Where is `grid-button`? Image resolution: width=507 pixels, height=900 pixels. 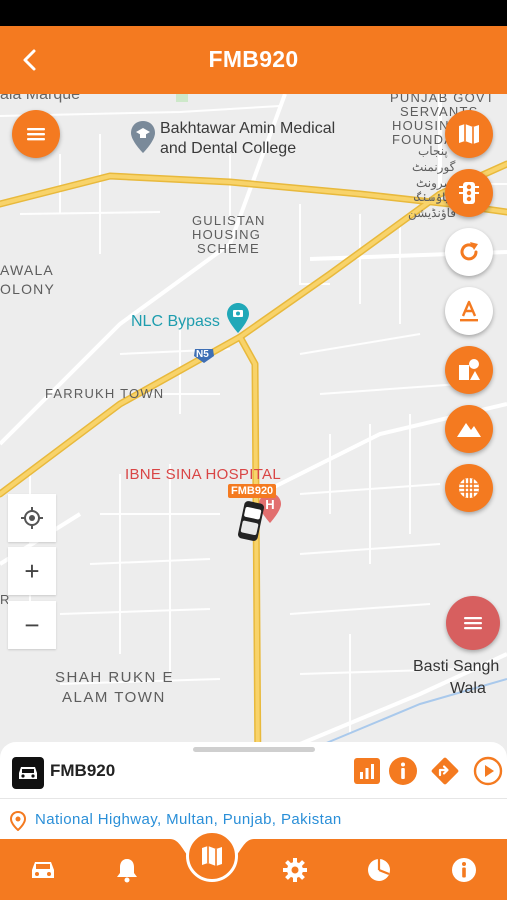 grid-button is located at coordinates (469, 488).